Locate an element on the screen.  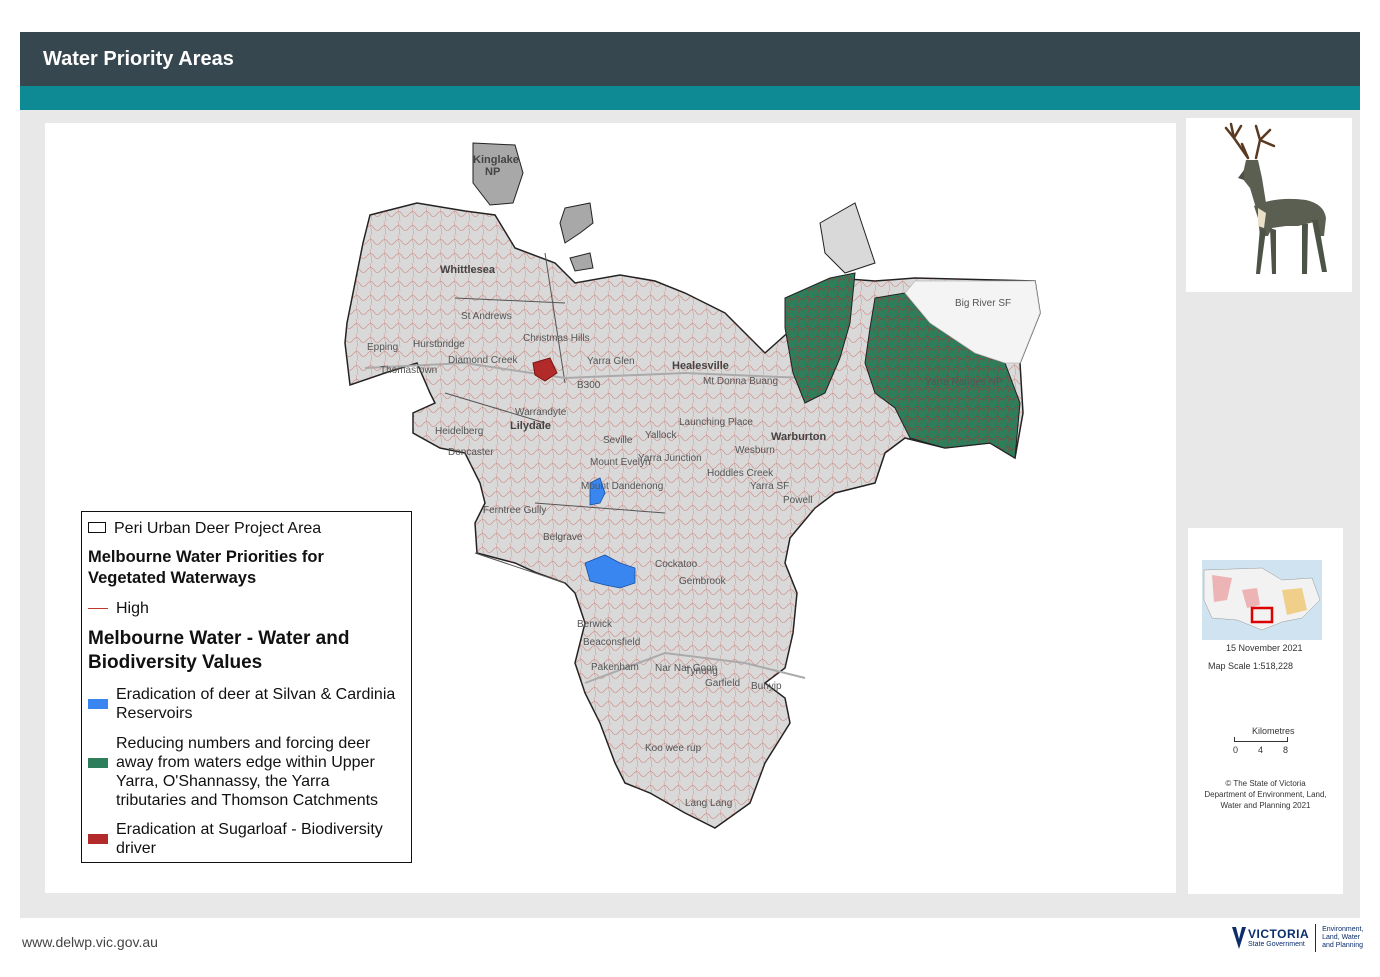
deer-image-panel is located at coordinates (1269, 205).